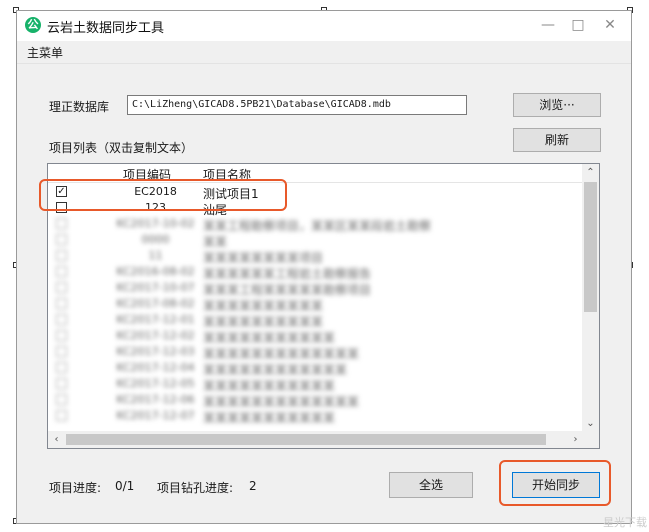 The image size is (649, 532). Describe the element at coordinates (155, 303) in the screenshot. I see `project-code: KC2017-08-02` at that location.